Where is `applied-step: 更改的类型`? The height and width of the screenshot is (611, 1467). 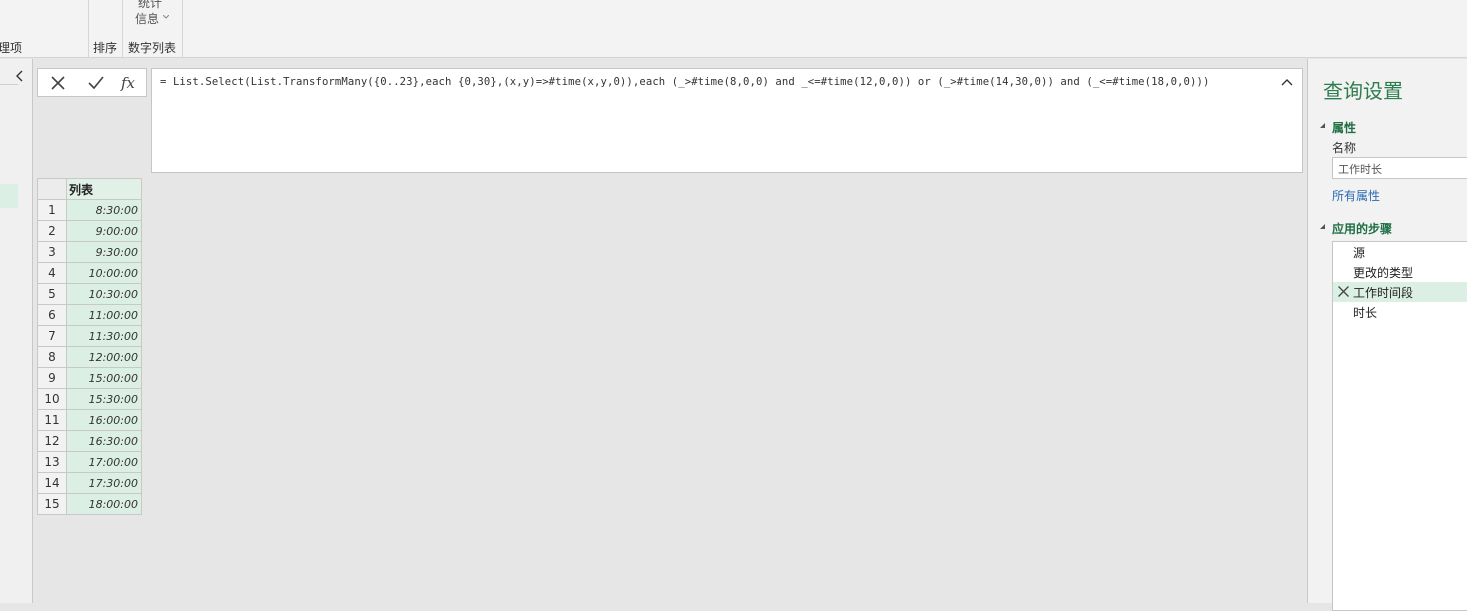
applied-step: 更改的类型 is located at coordinates (1400, 272).